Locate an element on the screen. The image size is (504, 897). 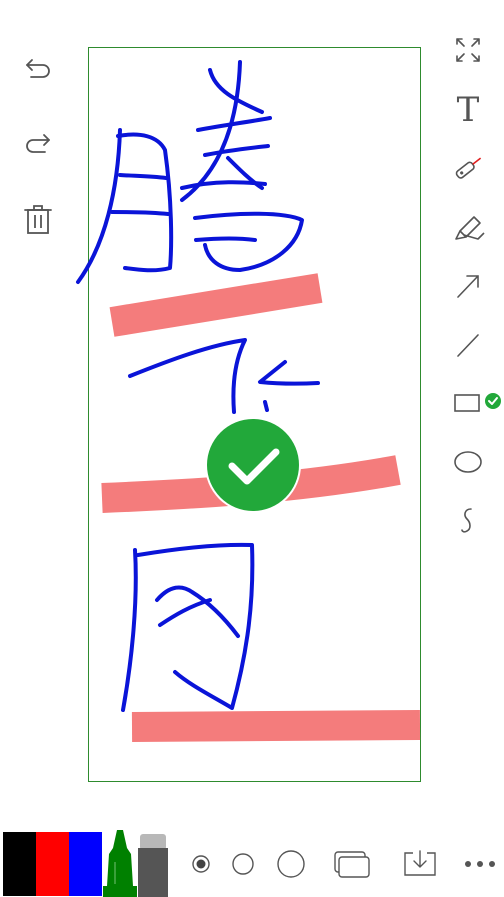
color-swatch-blue is located at coordinates (85, 864).